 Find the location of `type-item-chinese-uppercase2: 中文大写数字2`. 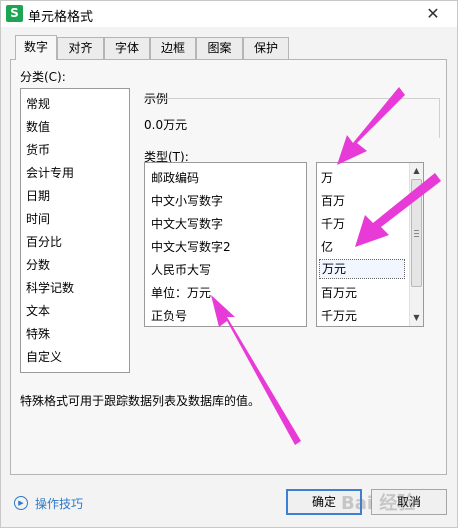

type-item-chinese-uppercase2: 中文大写数字2 is located at coordinates (191, 246).